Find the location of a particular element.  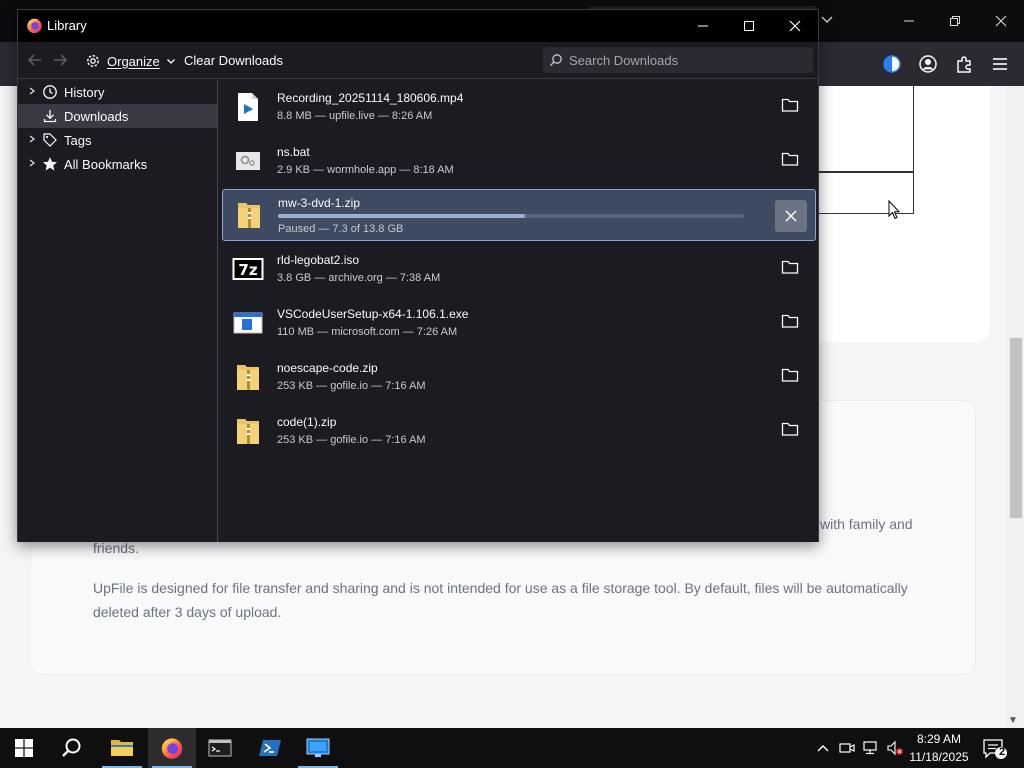

taskbar-clock: 8:29 AM 11/18/2025 is located at coordinates (939, 748).